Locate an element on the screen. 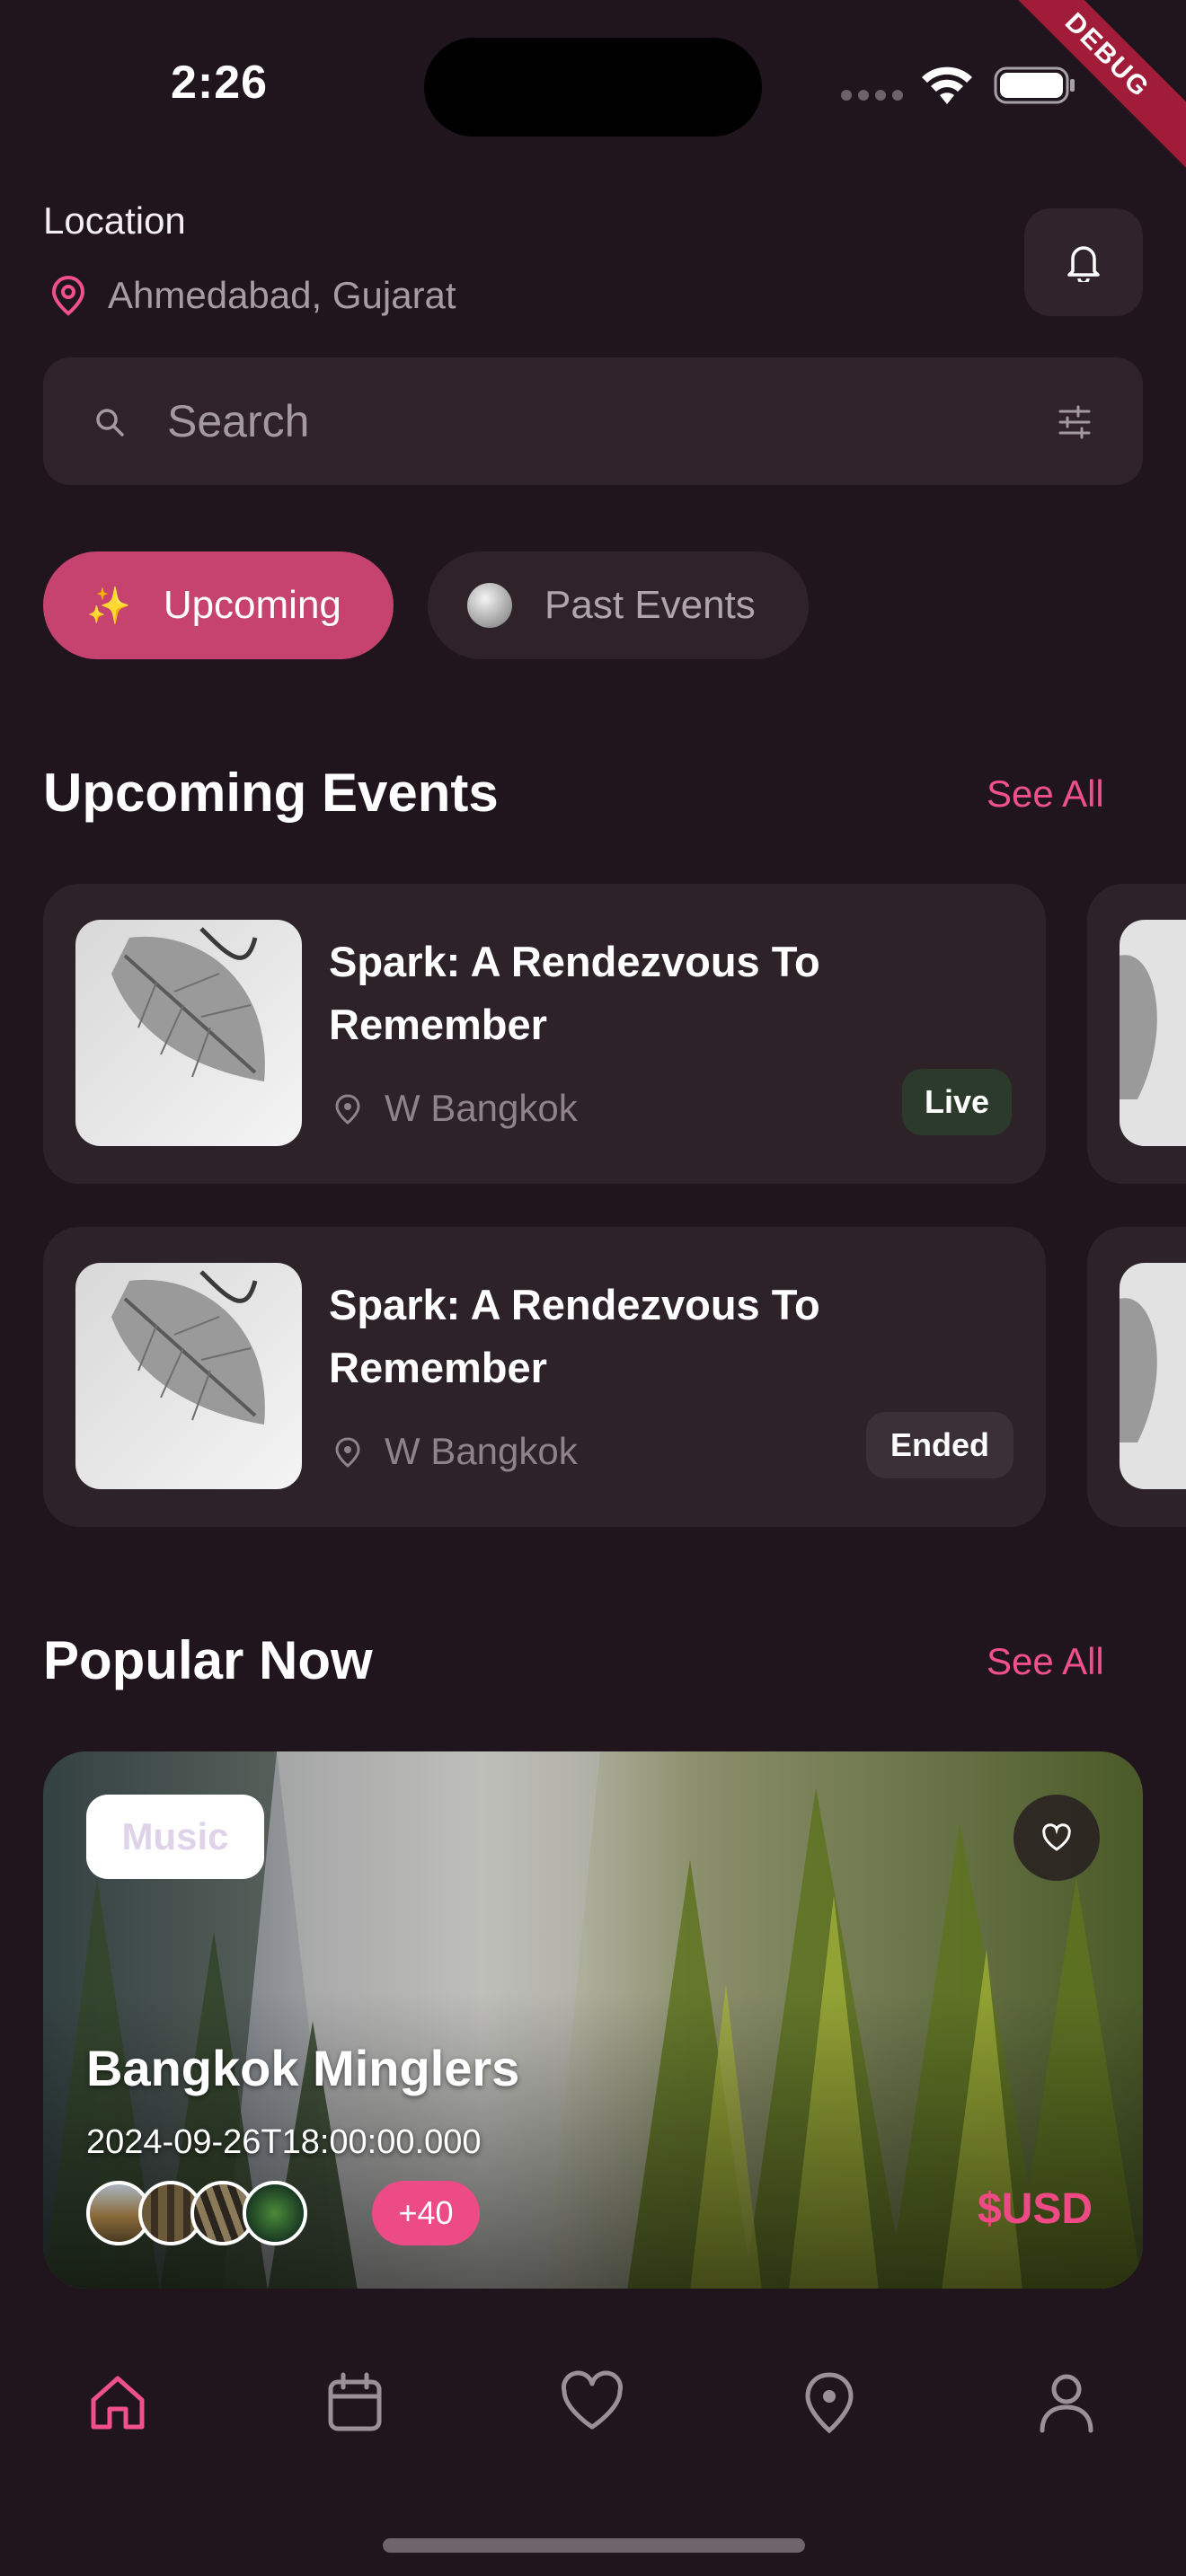 Image resolution: width=1186 pixels, height=2576 pixels. attendee-avatars is located at coordinates (196, 2213).